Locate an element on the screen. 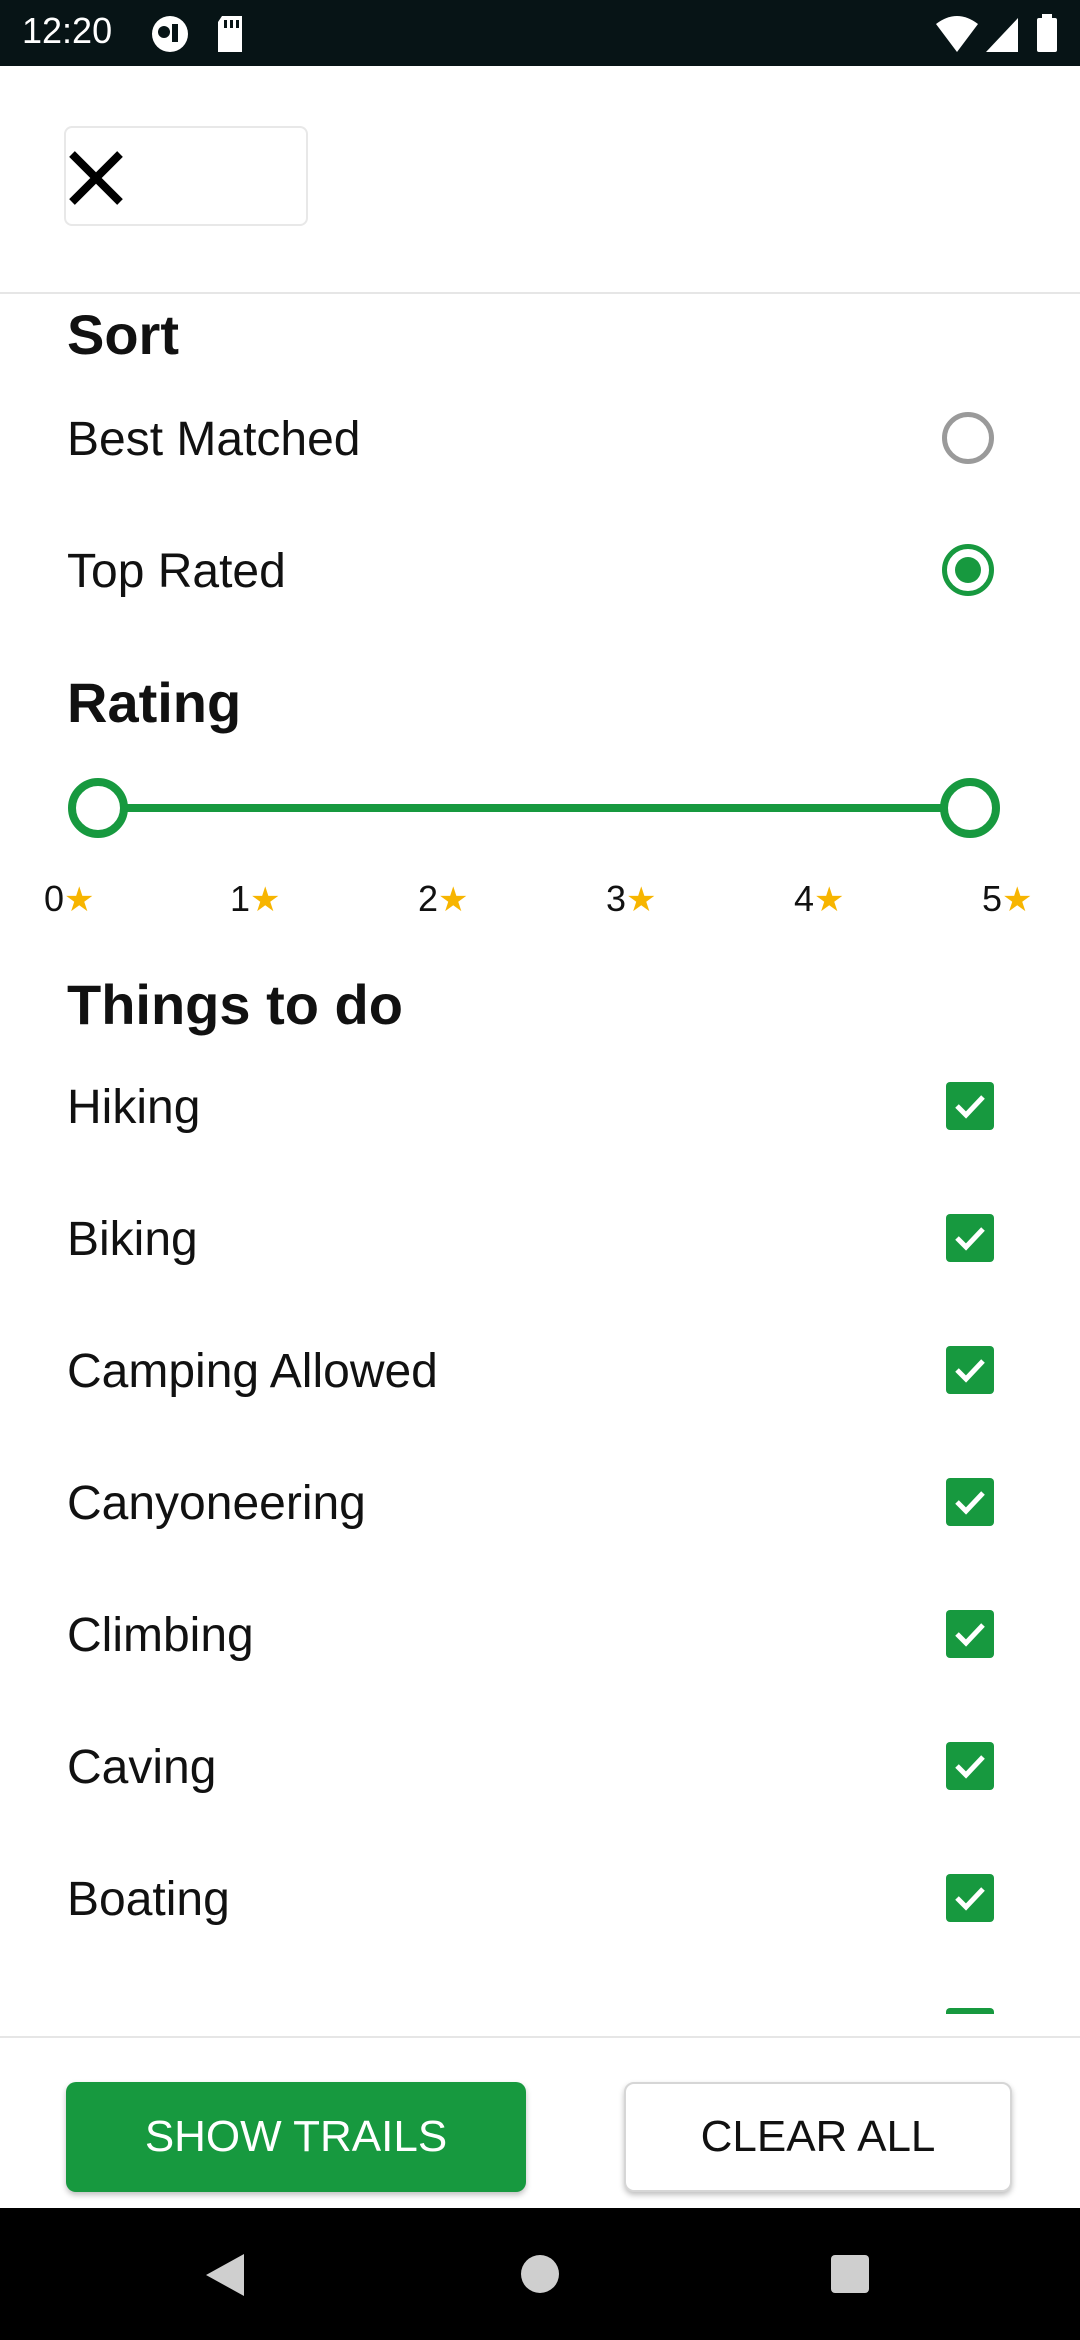  rating-slider-max-thumb is located at coordinates (970, 808).